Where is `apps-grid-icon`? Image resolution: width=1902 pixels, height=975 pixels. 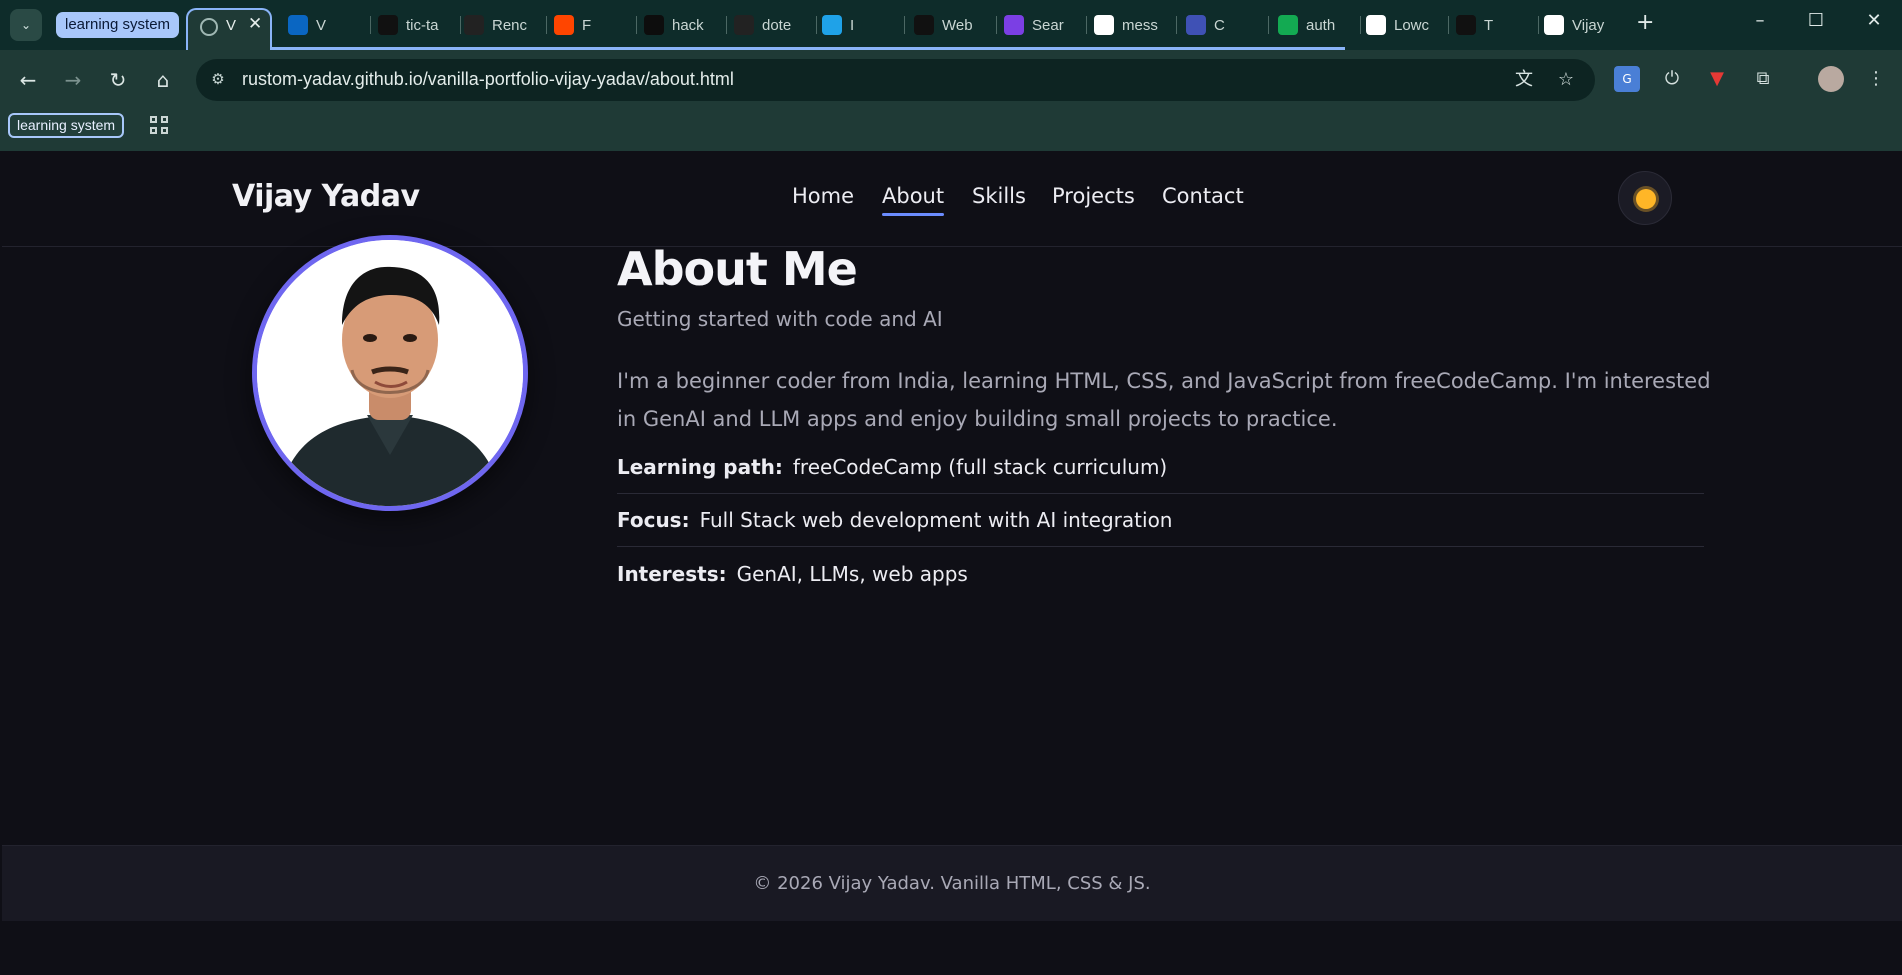 apps-grid-icon is located at coordinates (160, 126).